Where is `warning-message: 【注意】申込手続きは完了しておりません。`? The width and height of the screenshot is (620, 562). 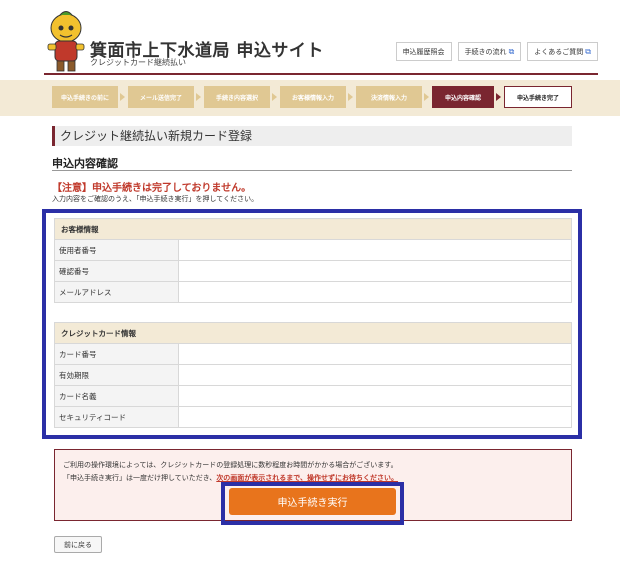 warning-message: 【注意】申込手続きは完了しておりません。 is located at coordinates (152, 188).